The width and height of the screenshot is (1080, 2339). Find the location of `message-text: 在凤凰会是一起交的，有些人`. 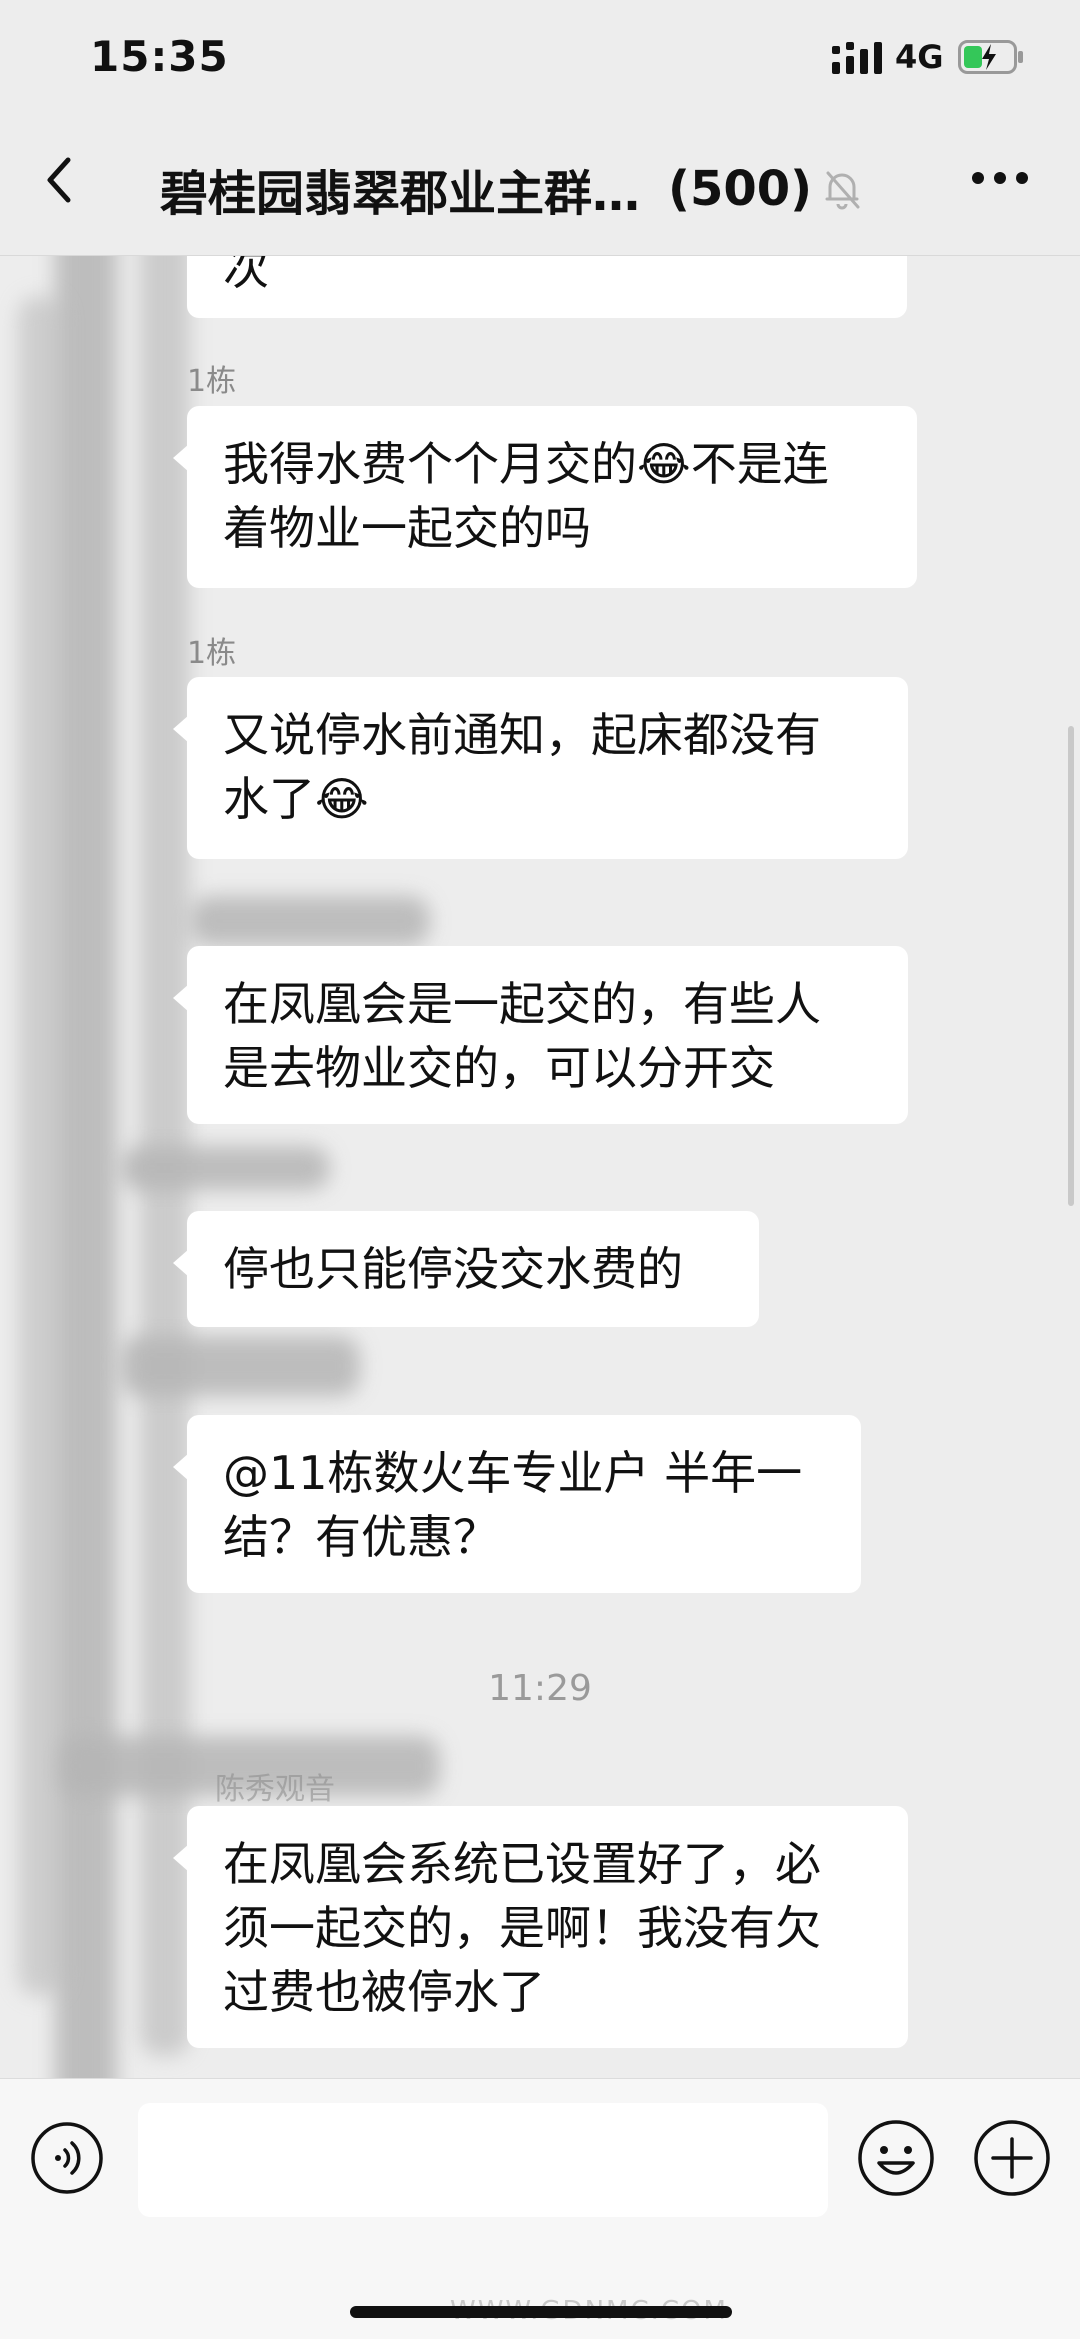

message-text: 在凤凰会是一起交的，有些人 is located at coordinates (522, 1004).